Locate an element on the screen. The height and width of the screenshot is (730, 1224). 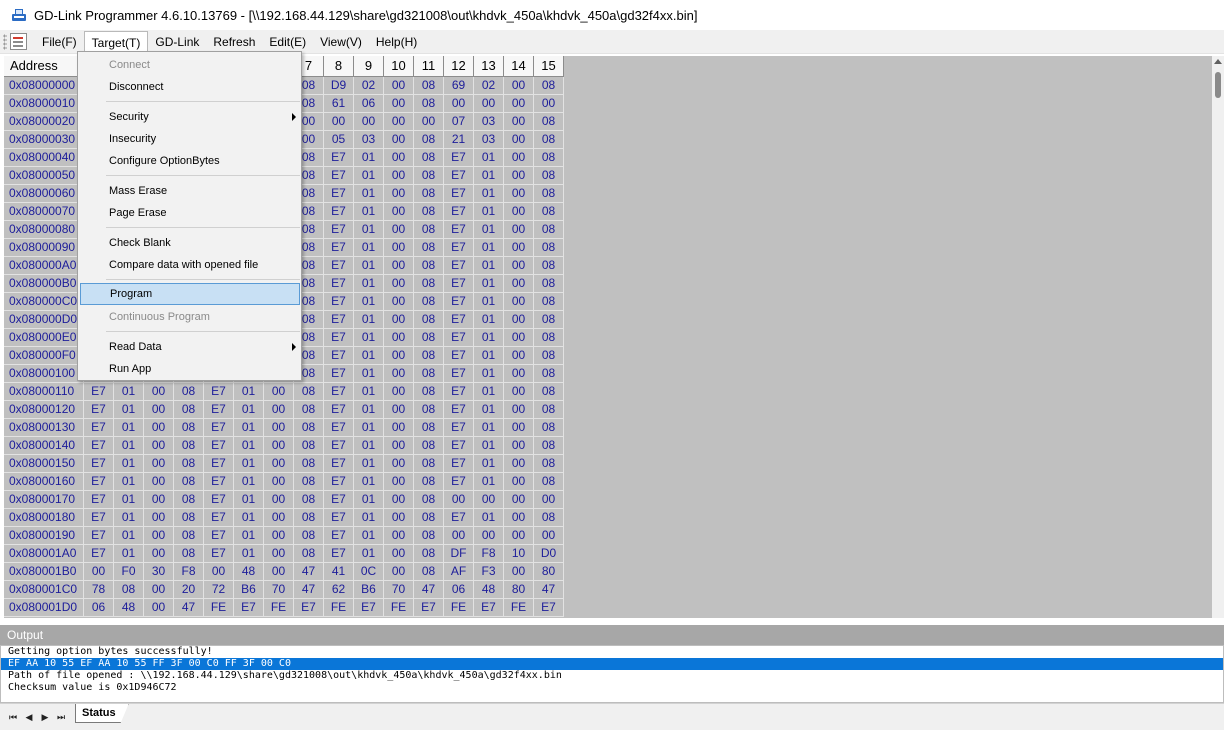
address-cell: 0x08000010 is located at coordinates (44, 104).